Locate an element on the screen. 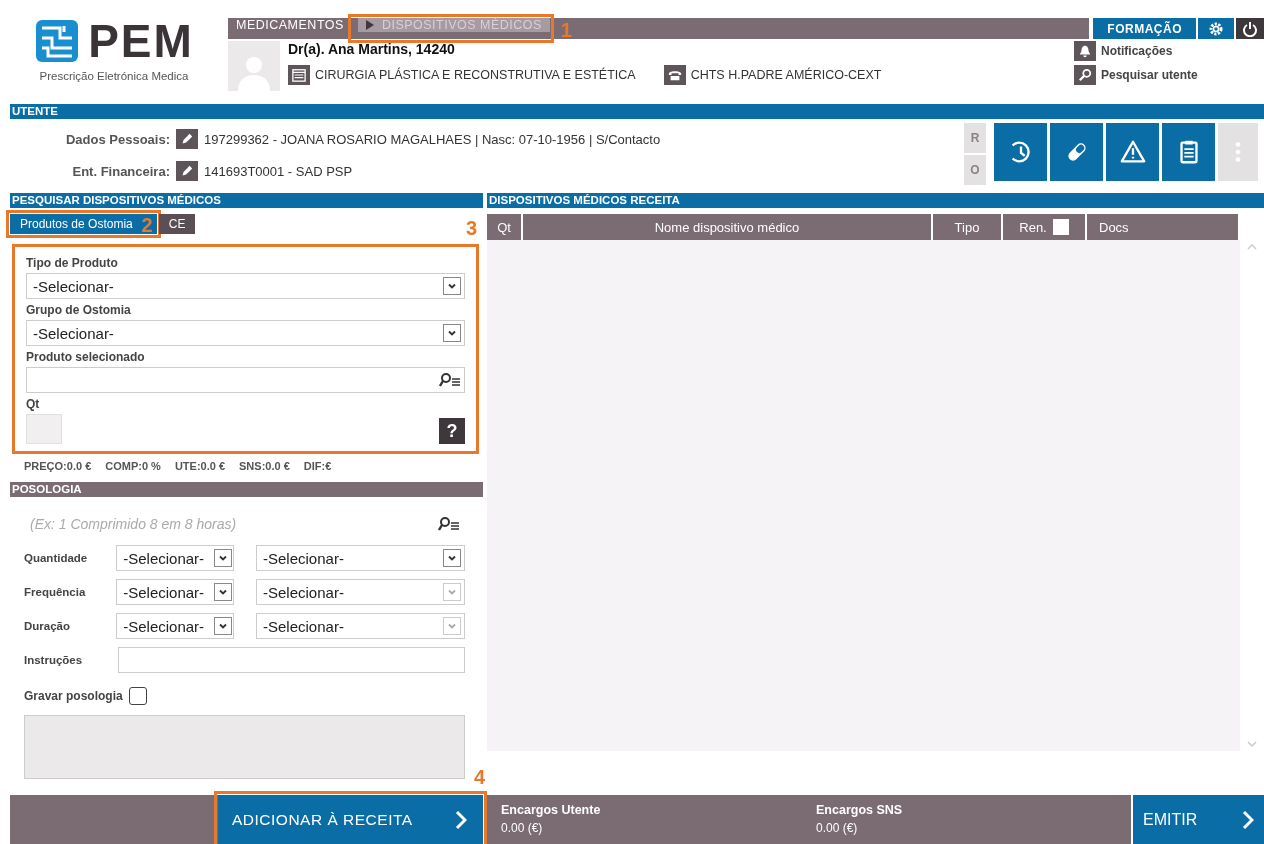 The height and width of the screenshot is (844, 1264). callout-number: 4 is located at coordinates (479, 777).